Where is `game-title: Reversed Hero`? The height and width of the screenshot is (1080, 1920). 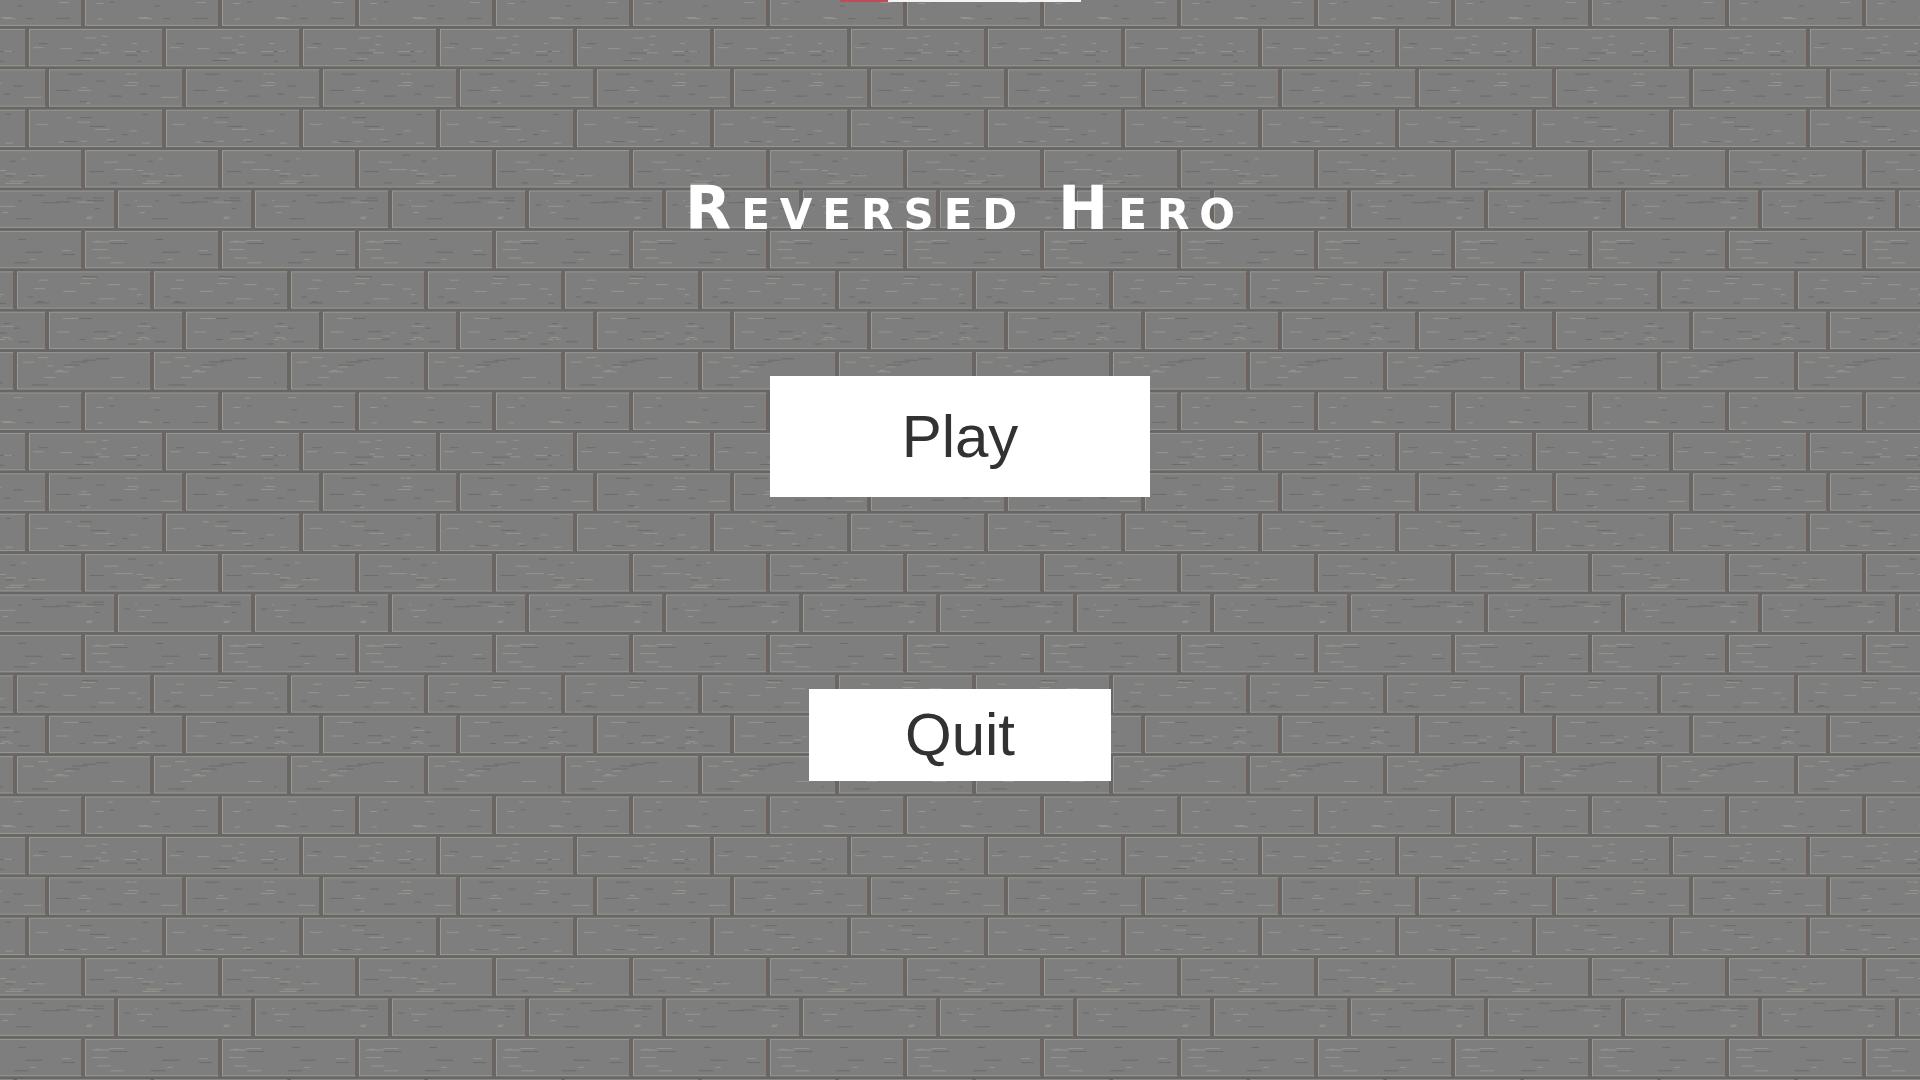
game-title: Reversed Hero is located at coordinates (965, 208).